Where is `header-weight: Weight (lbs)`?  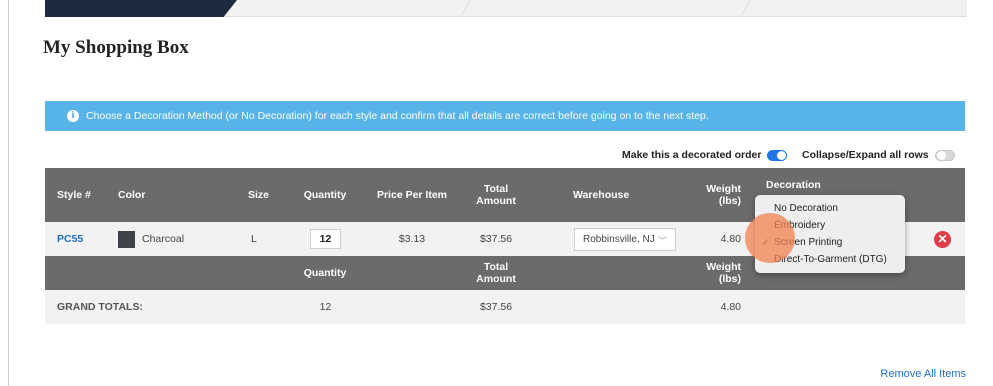
header-weight: Weight (lbs) is located at coordinates (723, 195).